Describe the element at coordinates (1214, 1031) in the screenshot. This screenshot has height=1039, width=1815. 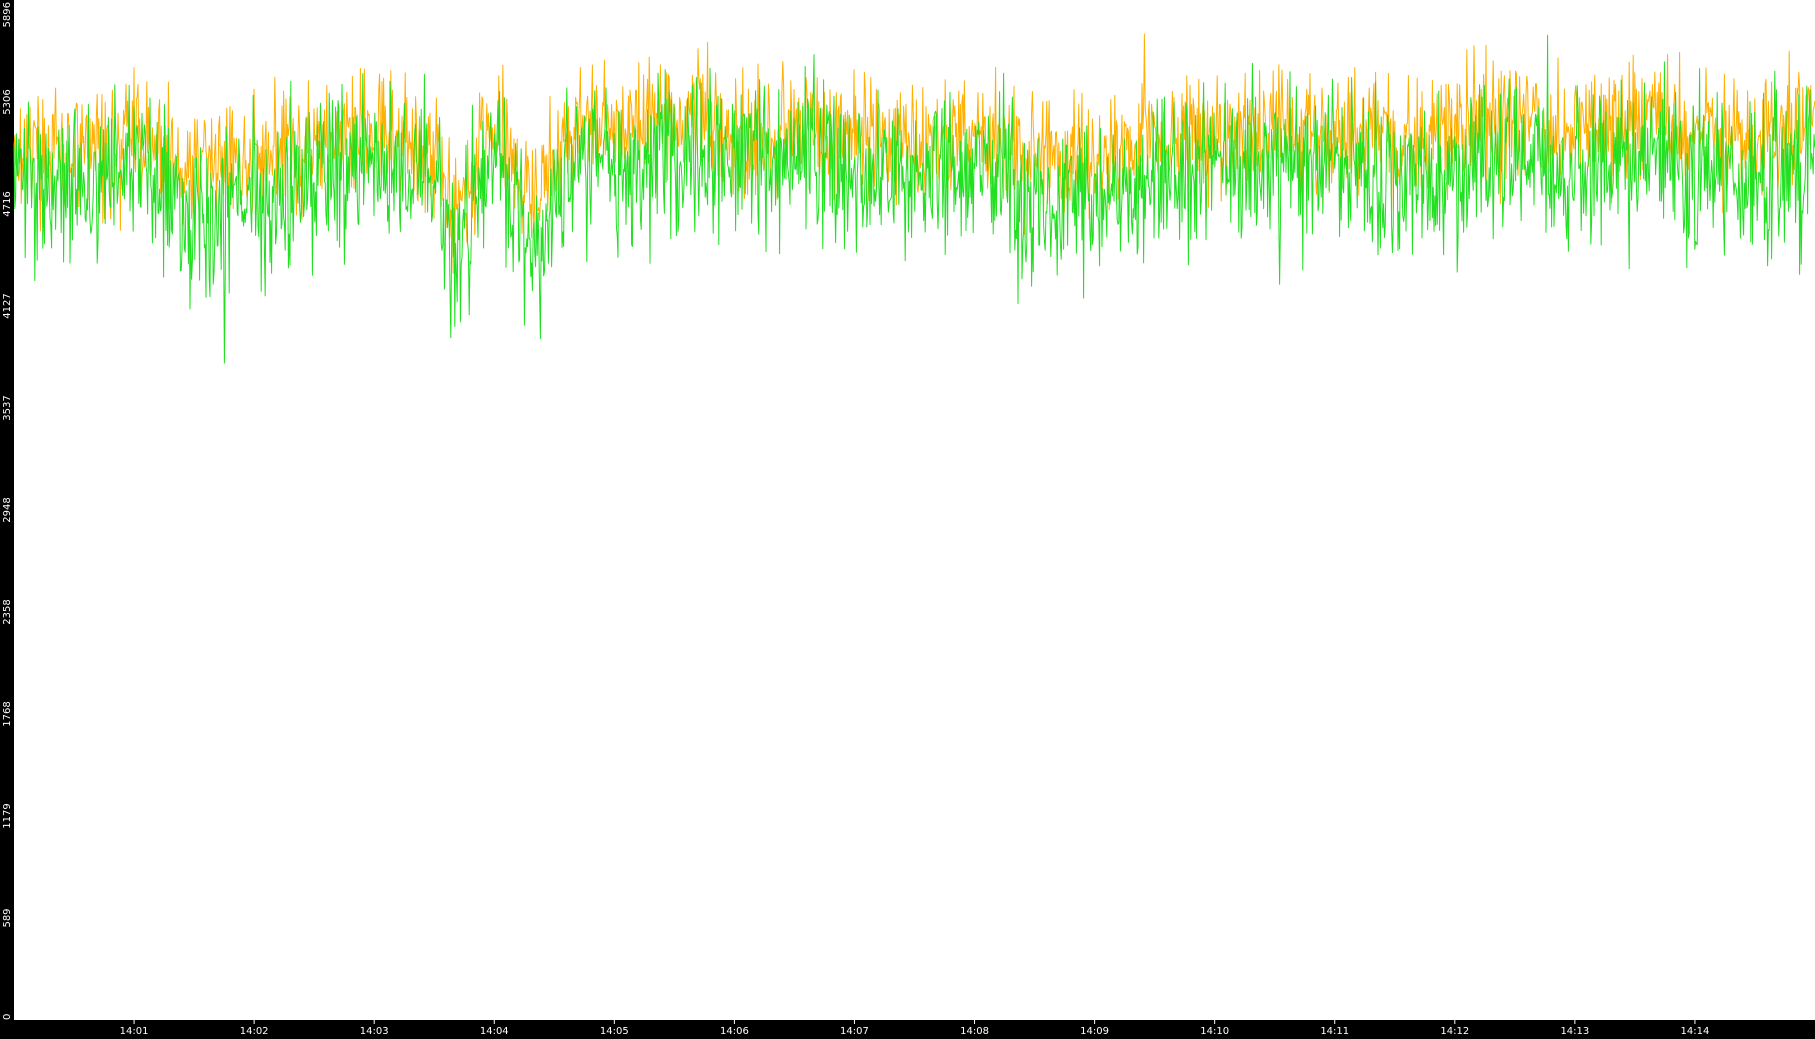
I see `x-tick-label: 14:10` at that location.